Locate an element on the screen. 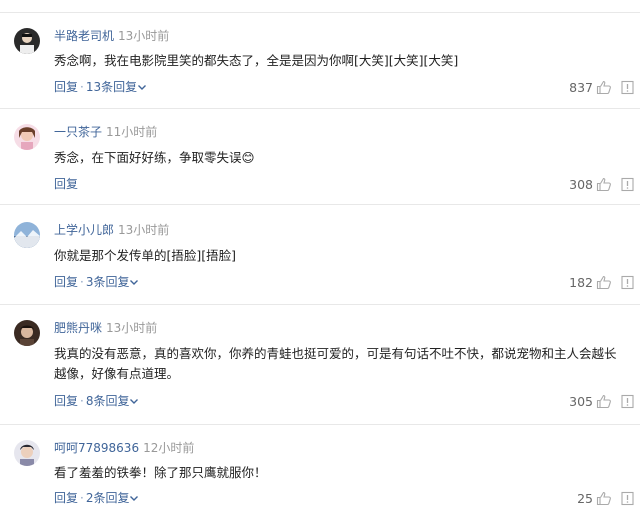 The width and height of the screenshot is (640, 510). view-replies-button: 13条回复 is located at coordinates (116, 87).